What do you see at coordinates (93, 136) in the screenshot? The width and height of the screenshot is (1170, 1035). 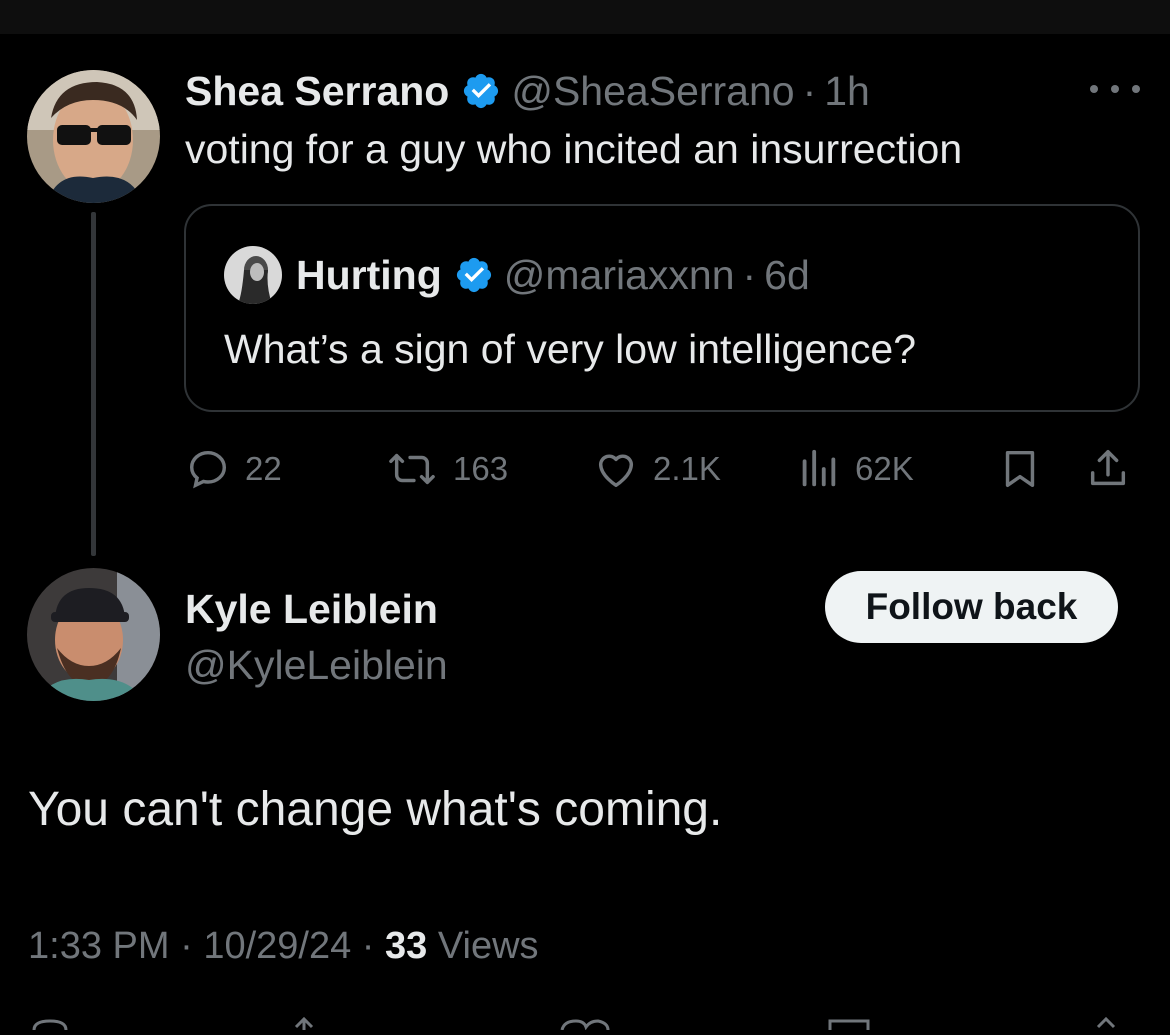 I see `shea-serrano-avatar` at bounding box center [93, 136].